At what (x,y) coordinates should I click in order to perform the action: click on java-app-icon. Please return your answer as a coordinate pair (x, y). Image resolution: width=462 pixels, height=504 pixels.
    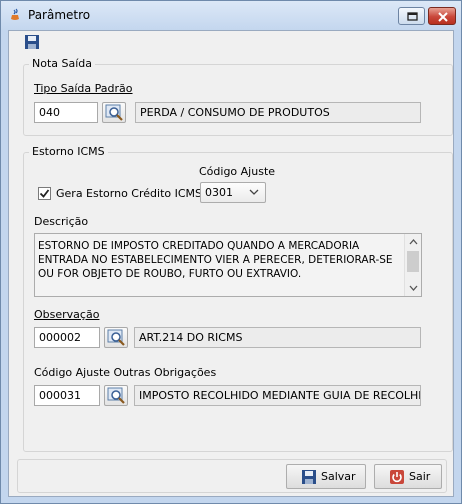
    Looking at the image, I should click on (15, 15).